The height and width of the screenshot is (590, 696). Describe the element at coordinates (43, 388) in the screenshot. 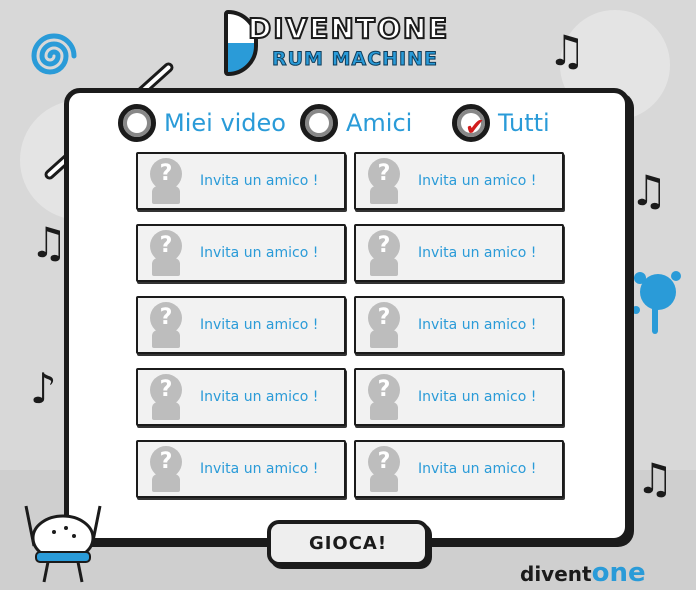

I see `music-note-icon: ♪` at that location.